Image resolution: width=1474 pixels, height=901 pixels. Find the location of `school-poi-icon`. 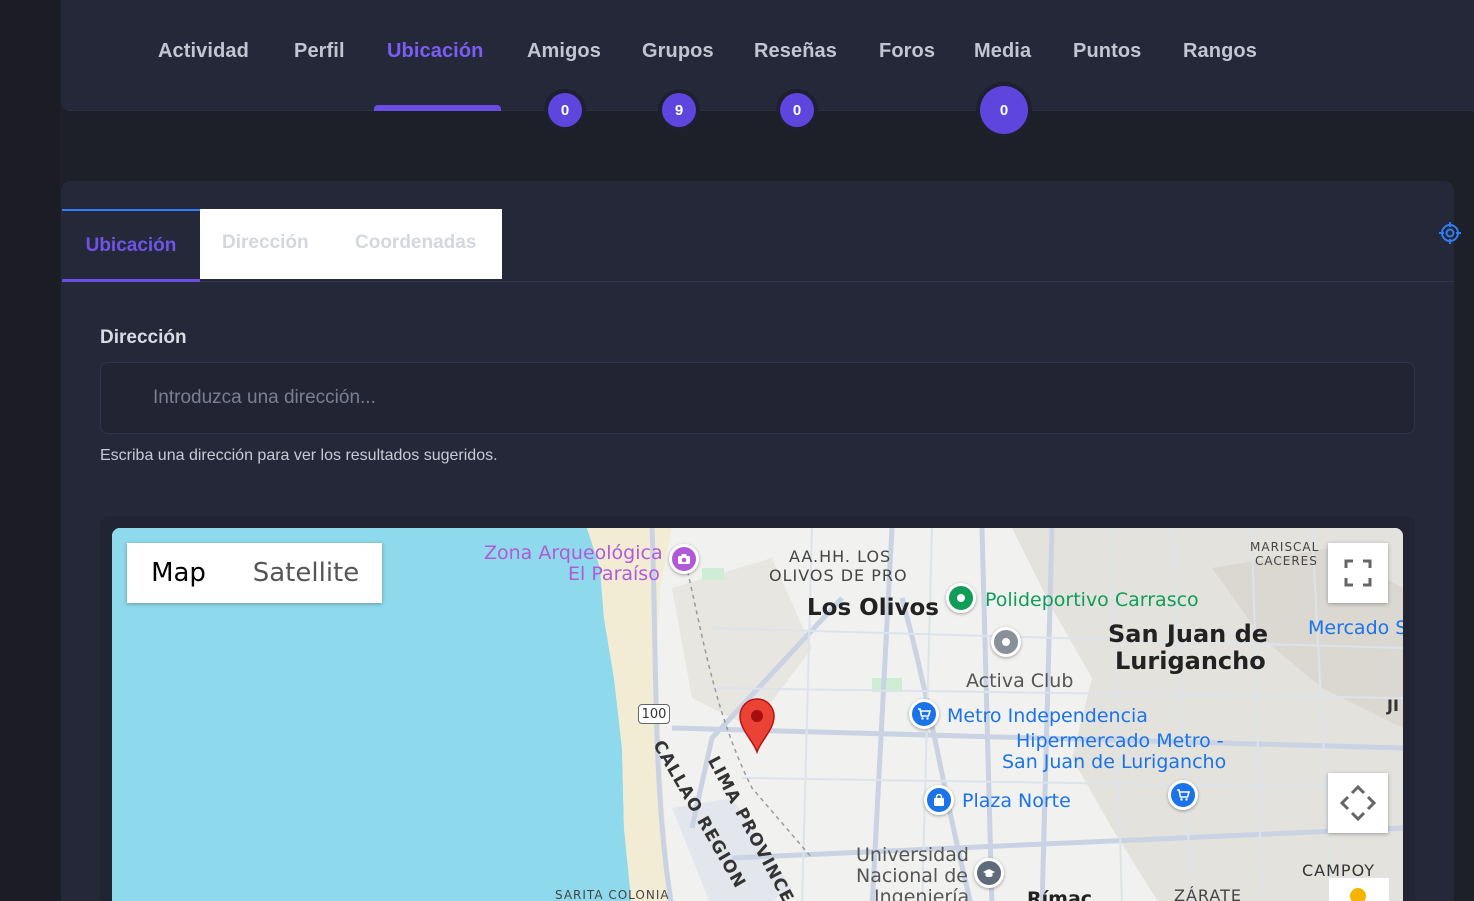

school-poi-icon is located at coordinates (989, 873).